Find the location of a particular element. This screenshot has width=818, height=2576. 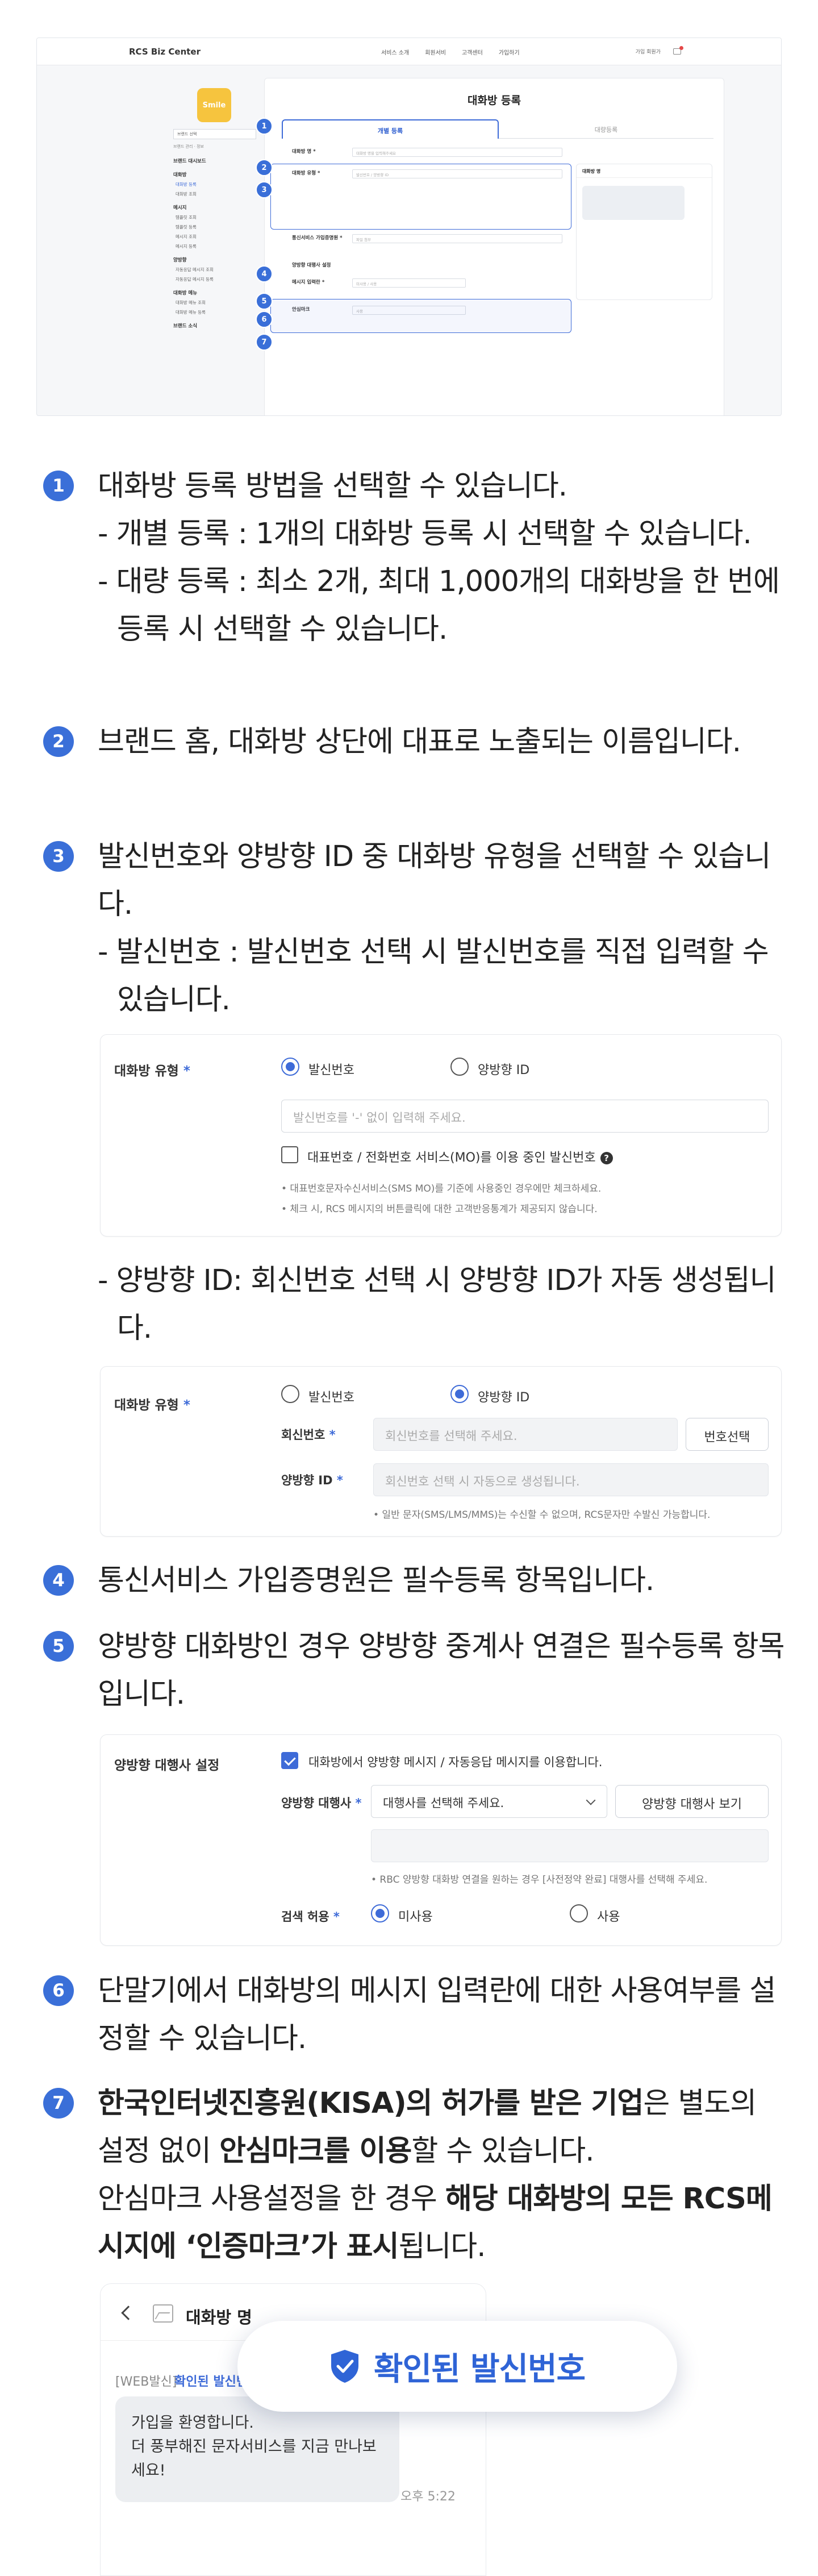

marker-3: 3 is located at coordinates (264, 189).